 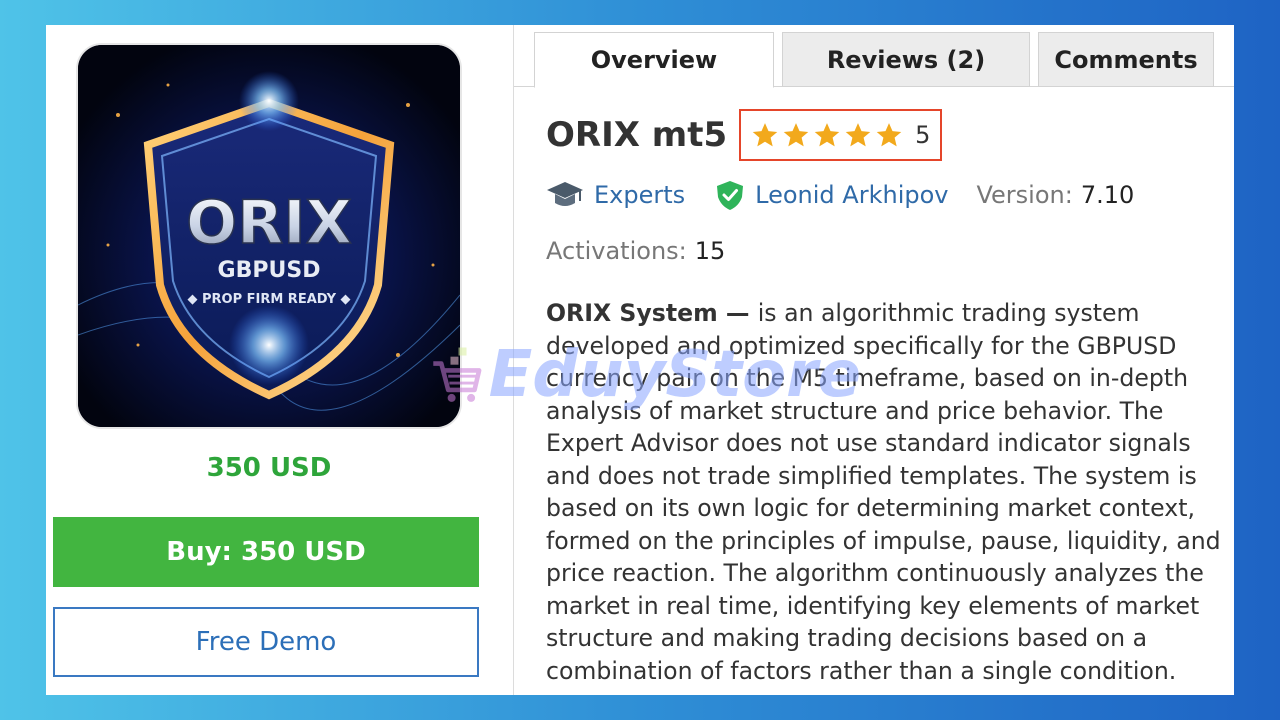 What do you see at coordinates (565, 194) in the screenshot?
I see `graduation-cap-icon` at bounding box center [565, 194].